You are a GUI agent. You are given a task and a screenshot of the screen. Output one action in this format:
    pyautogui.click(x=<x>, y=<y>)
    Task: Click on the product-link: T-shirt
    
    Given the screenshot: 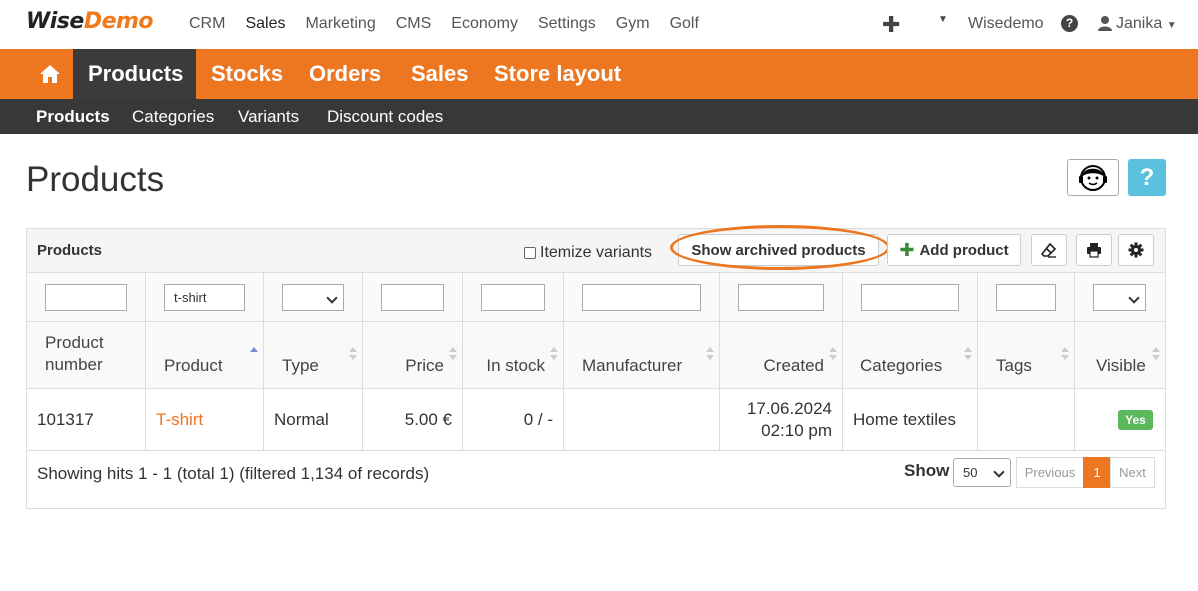 What is the action you would take?
    pyautogui.click(x=179, y=420)
    